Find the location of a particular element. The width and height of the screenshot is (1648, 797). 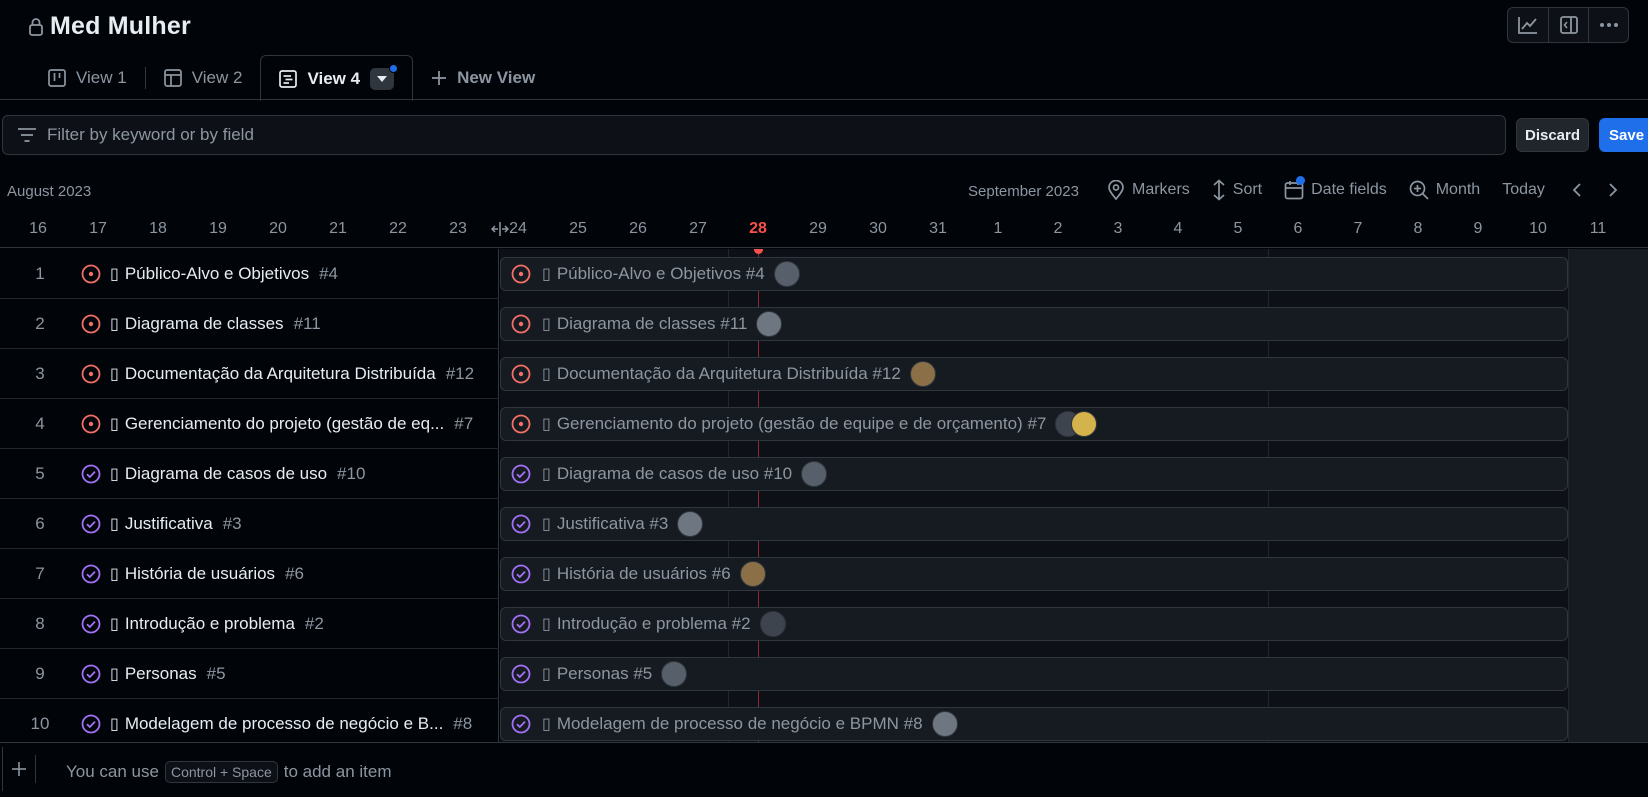

item-title: História de usuários is located at coordinates (200, 574).